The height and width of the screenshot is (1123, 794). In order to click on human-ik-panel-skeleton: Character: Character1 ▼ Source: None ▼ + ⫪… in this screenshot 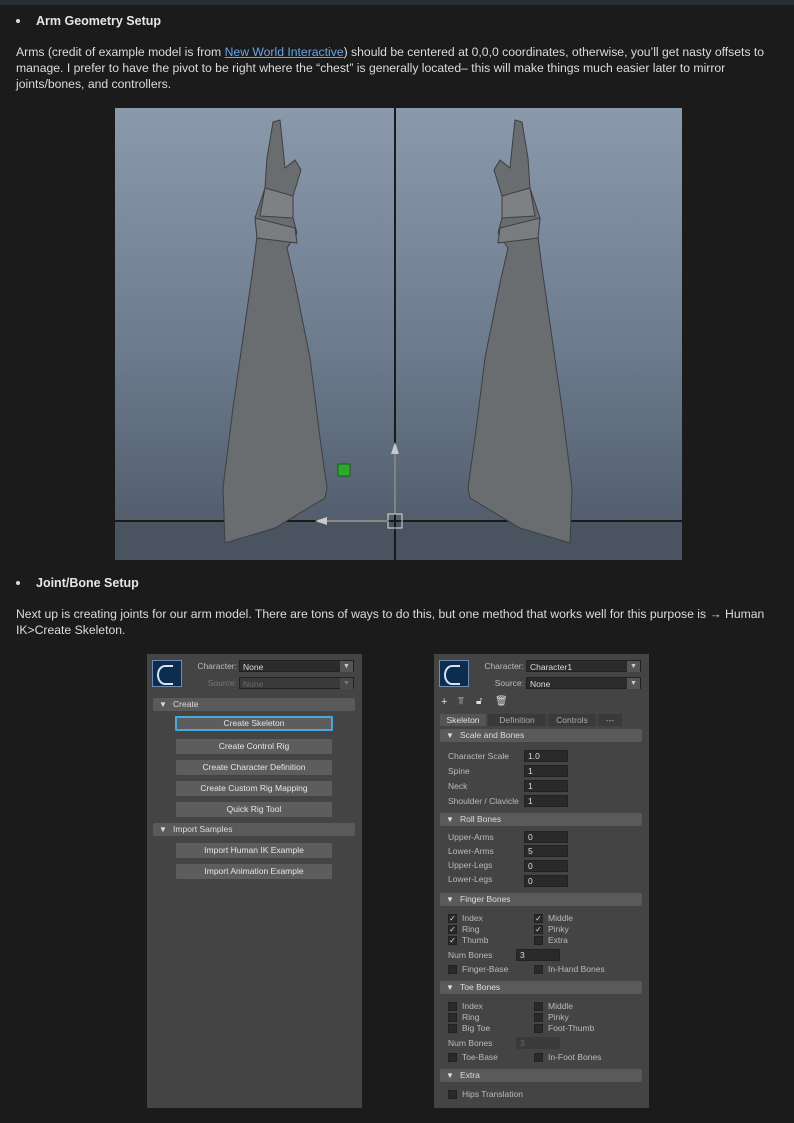, I will do `click(541, 881)`.